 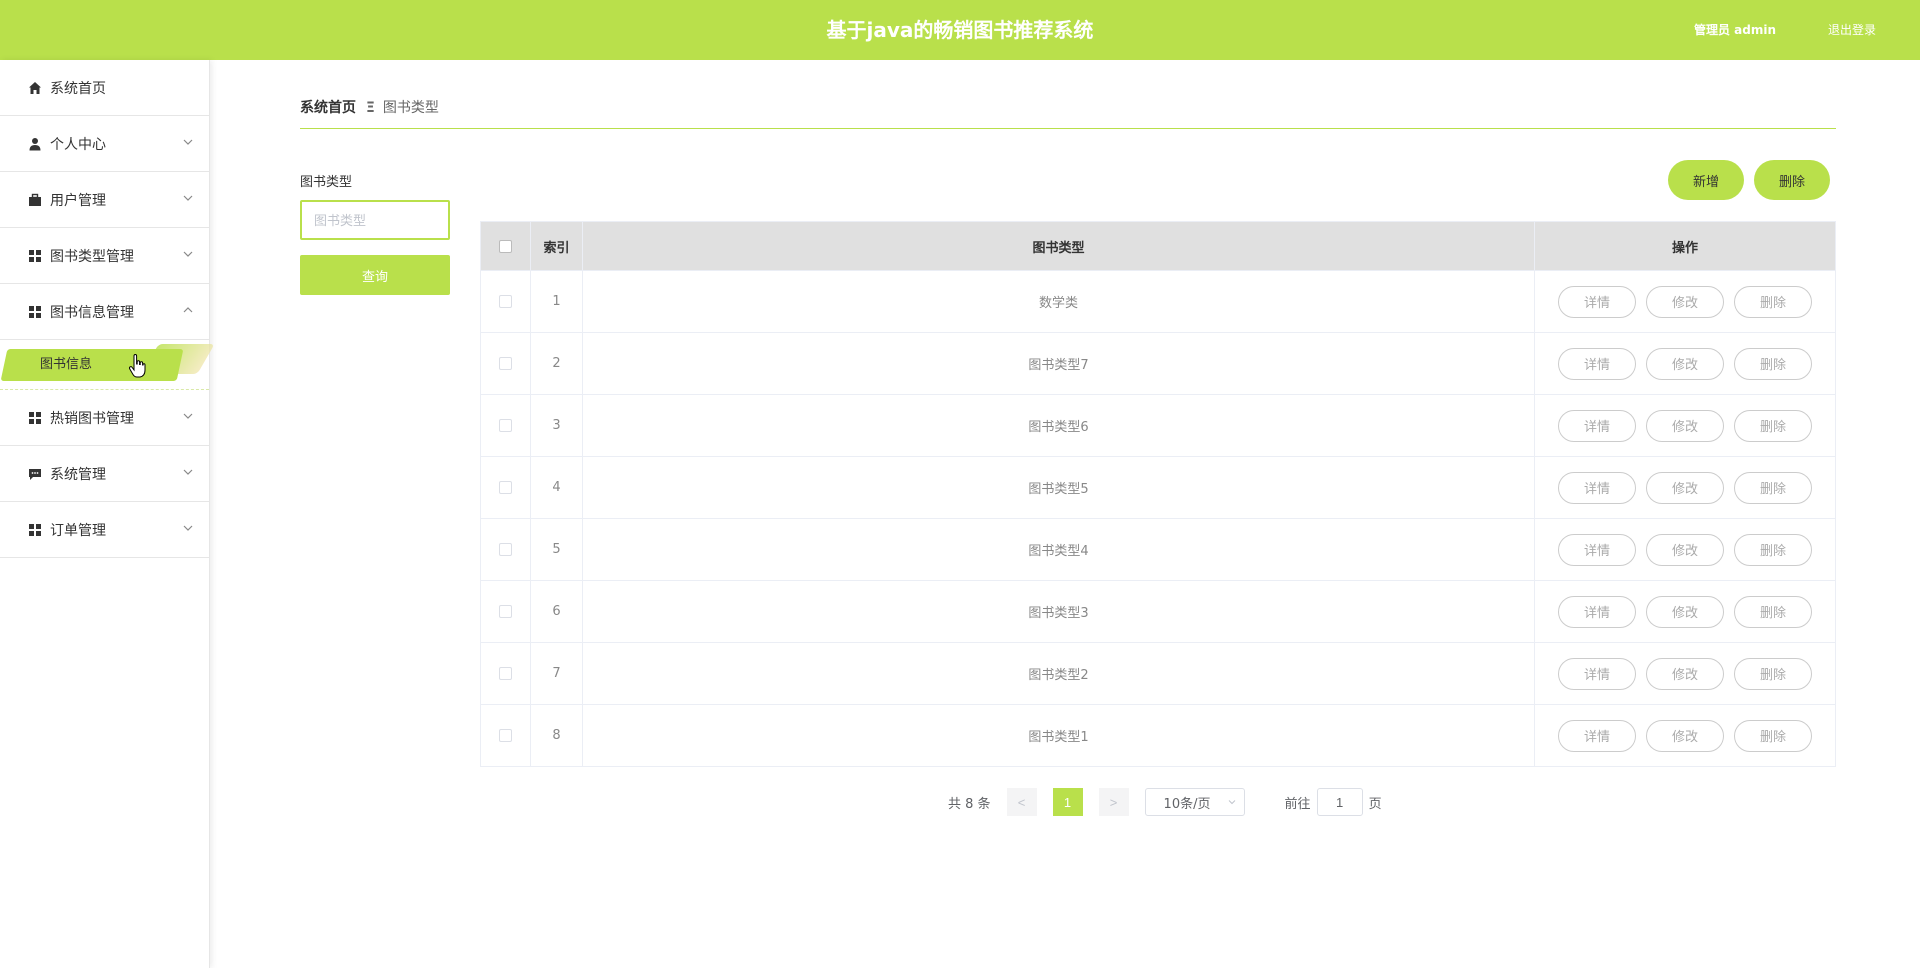 What do you see at coordinates (78, 200) in the screenshot?
I see `sidebar-item-label: 用户管理` at bounding box center [78, 200].